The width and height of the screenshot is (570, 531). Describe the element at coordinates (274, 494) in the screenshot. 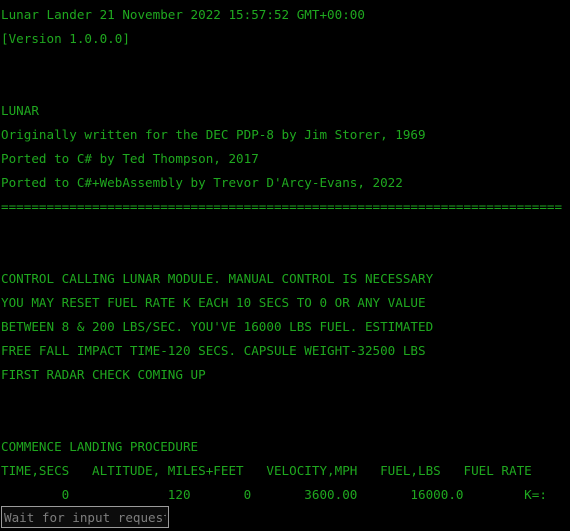

I see `telemetry-table-row: 0 120 0 3600.00 16000.0 K=:` at that location.